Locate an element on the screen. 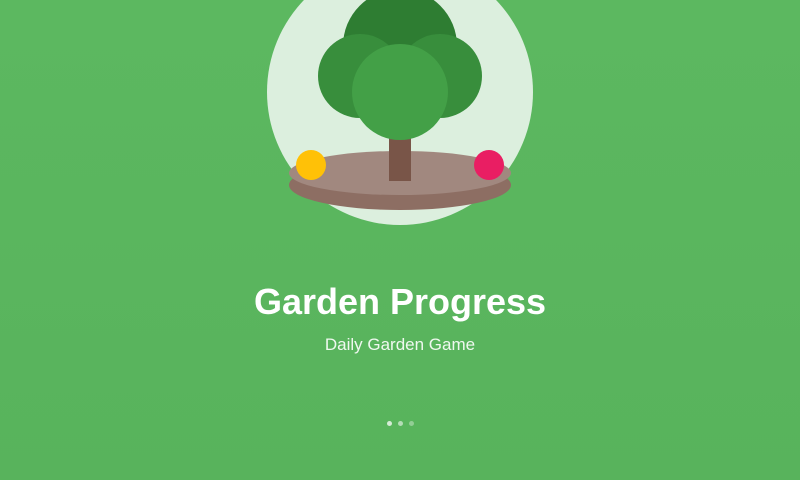  app-title: Garden Progress is located at coordinates (400, 301).